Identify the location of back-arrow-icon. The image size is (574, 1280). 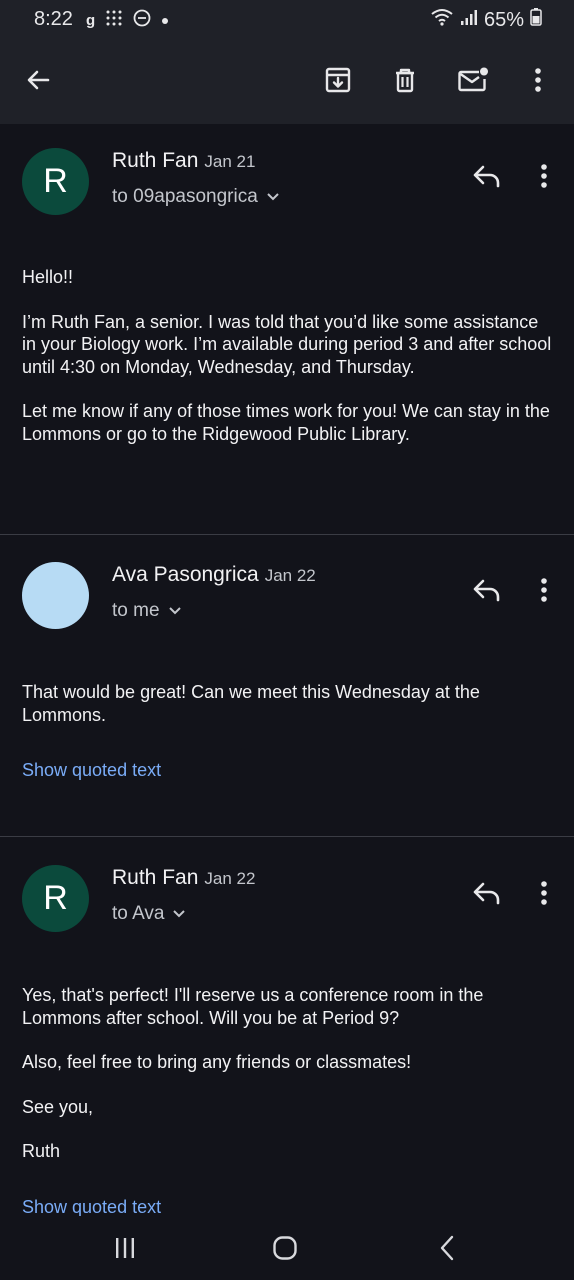
(38, 80).